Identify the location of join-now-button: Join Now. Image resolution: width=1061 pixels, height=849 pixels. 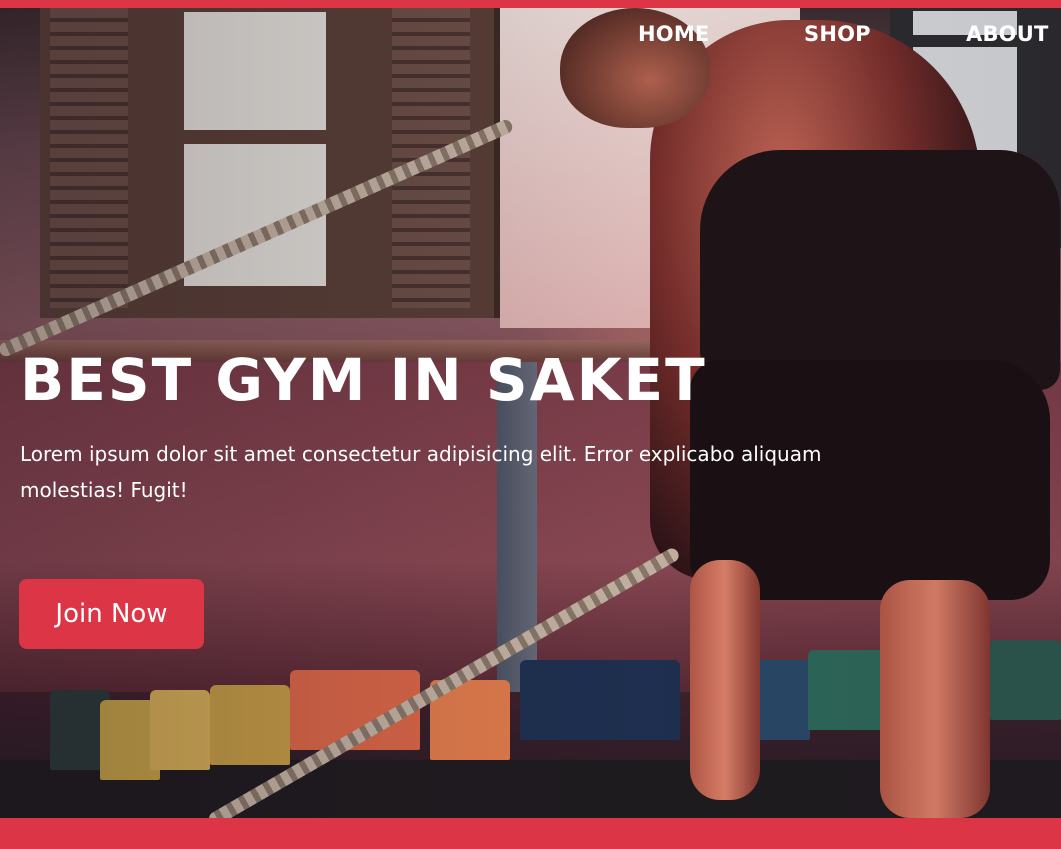
(111, 614).